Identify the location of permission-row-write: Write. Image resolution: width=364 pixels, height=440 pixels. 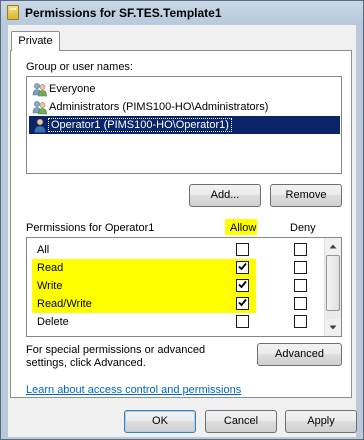
(176, 286).